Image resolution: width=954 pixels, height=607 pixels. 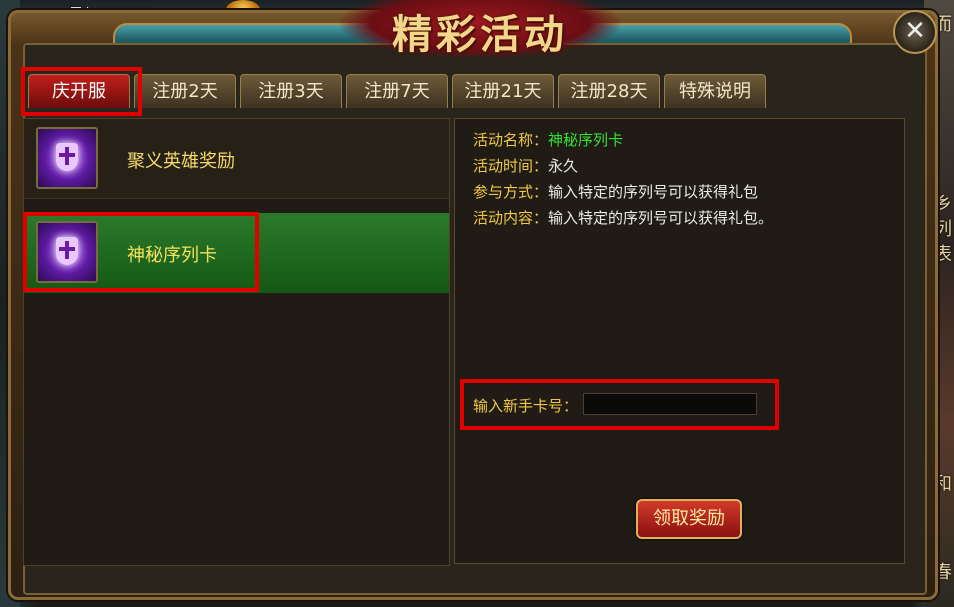 I want to click on tab-register-3-days: 注册3天, so click(x=291, y=91).